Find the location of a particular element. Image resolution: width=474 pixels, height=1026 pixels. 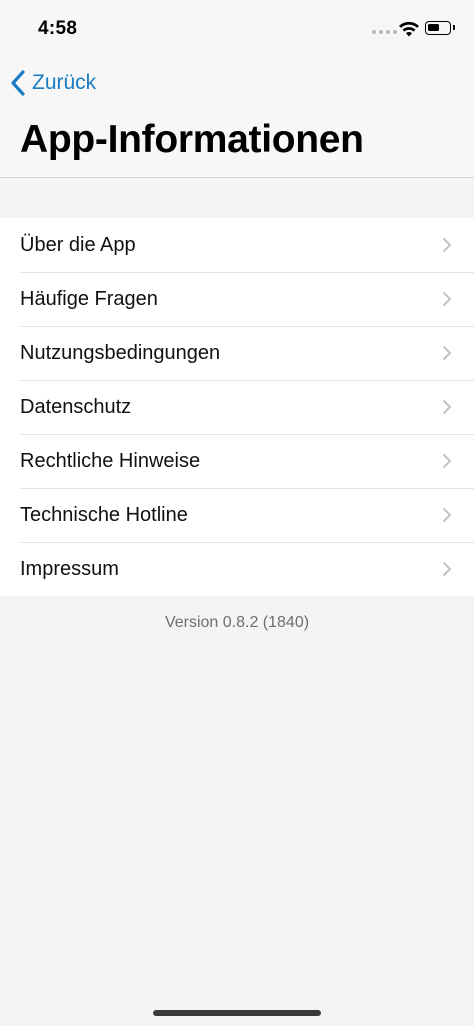

list-item-rechtliche-hinweise: Rechtliche Hinweise is located at coordinates (237, 461).